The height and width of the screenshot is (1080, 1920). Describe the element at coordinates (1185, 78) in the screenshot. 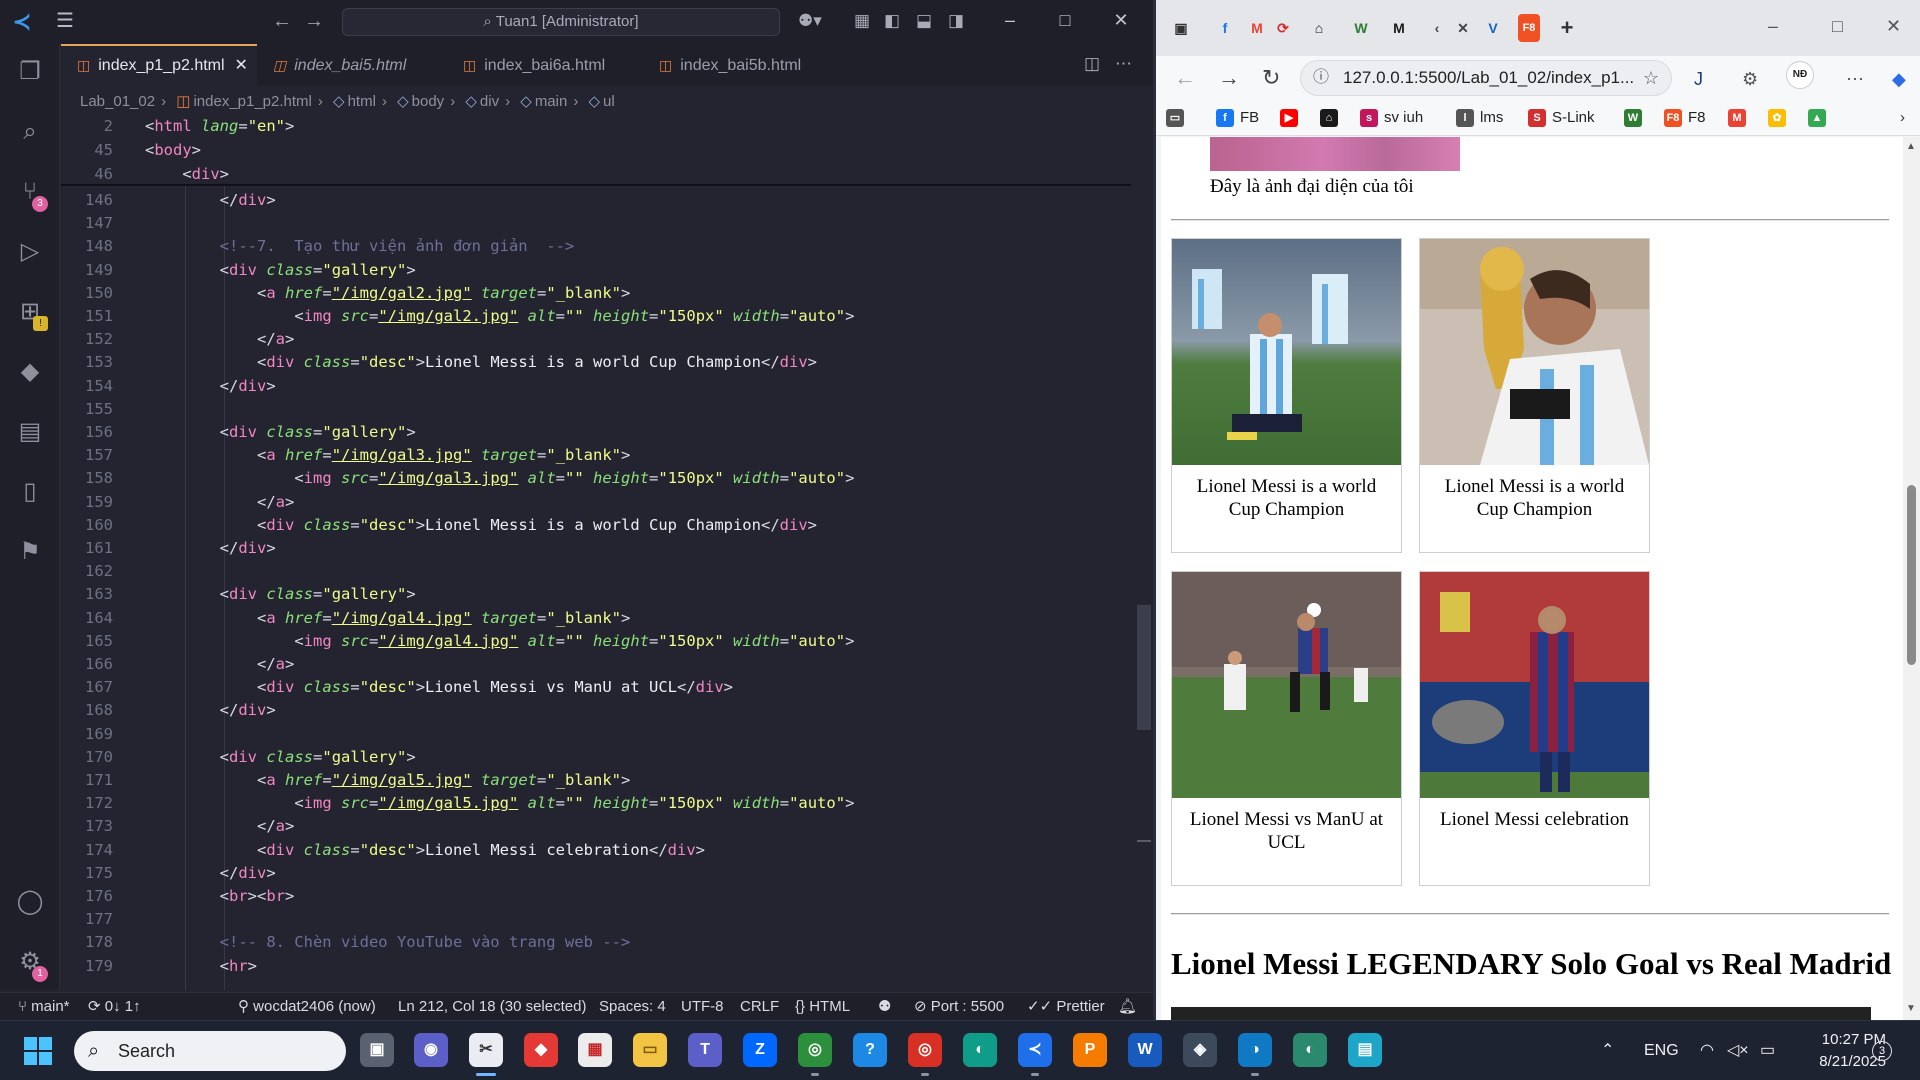

I see `browser-back-icon: ←` at that location.